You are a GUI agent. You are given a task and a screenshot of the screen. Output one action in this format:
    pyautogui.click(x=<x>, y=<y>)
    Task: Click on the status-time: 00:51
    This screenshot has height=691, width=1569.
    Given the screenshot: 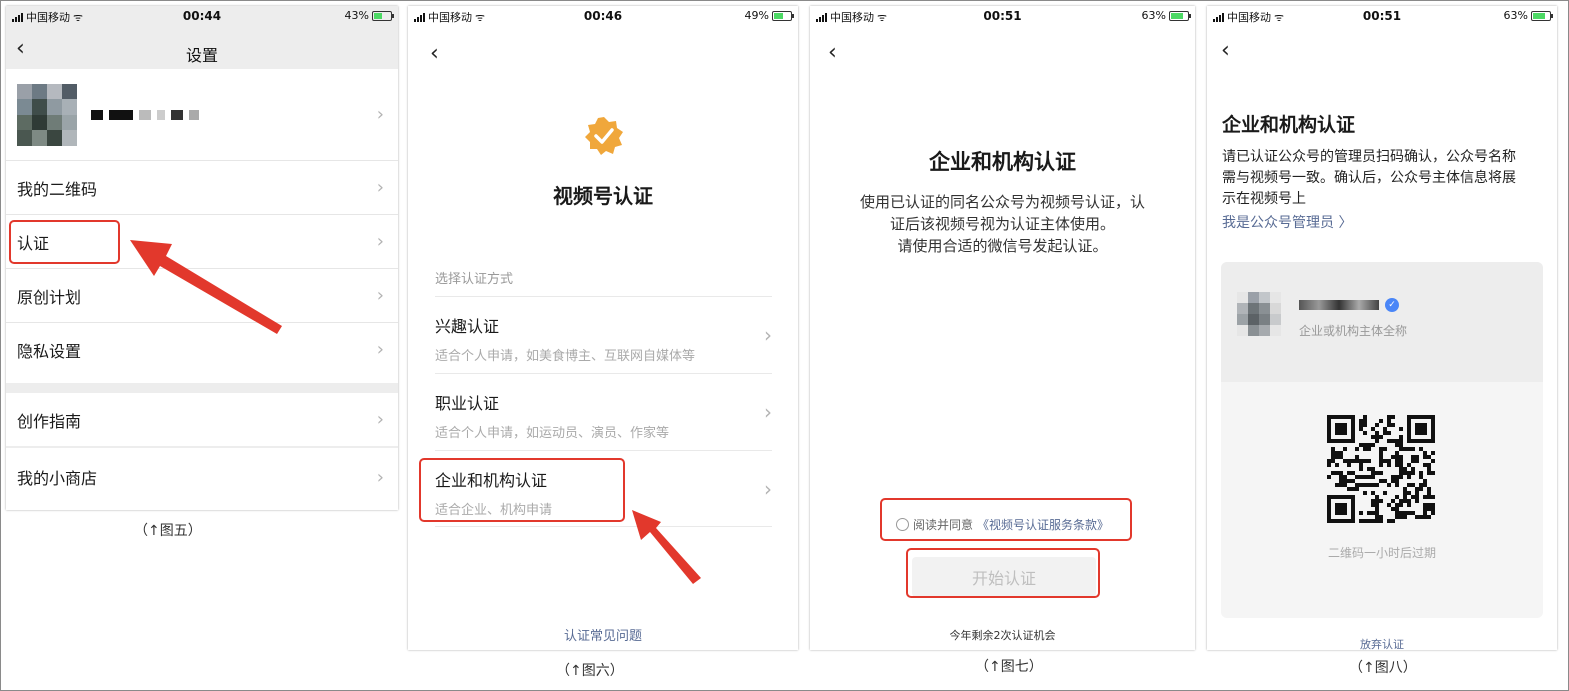 What is the action you would take?
    pyautogui.click(x=1002, y=16)
    